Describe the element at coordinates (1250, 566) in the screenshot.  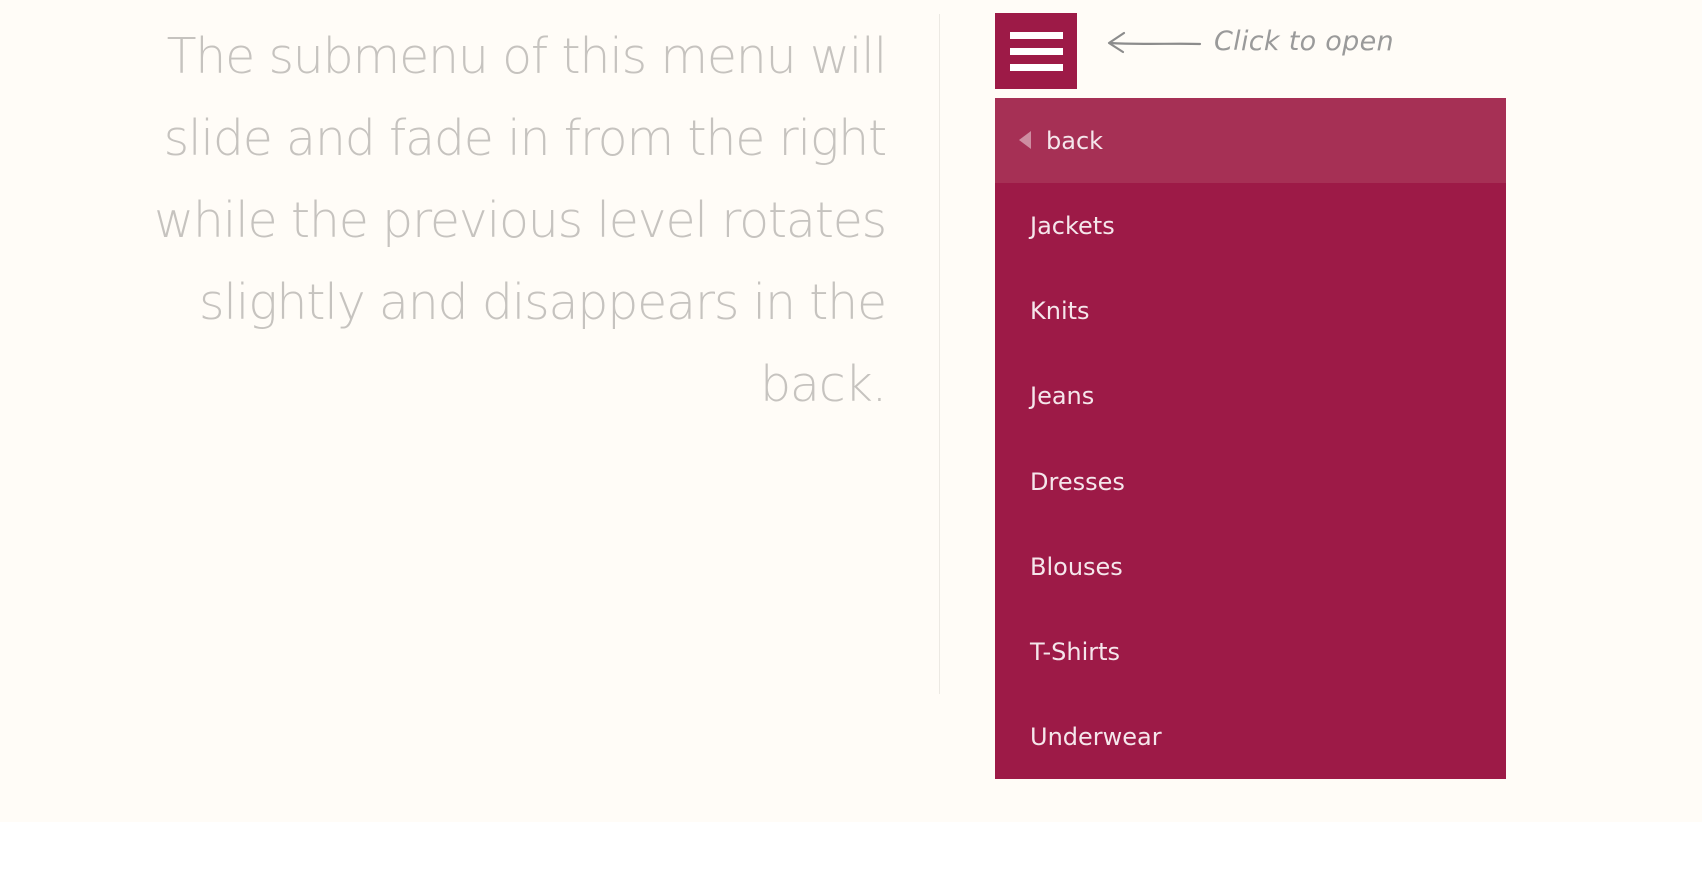
I see `menu-item-blouses: Blouses` at that location.